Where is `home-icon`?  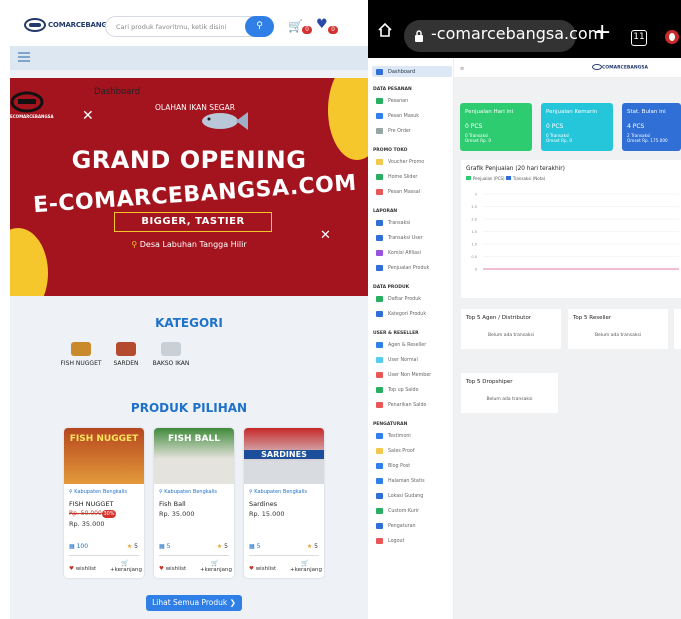
home-icon is located at coordinates (385, 30).